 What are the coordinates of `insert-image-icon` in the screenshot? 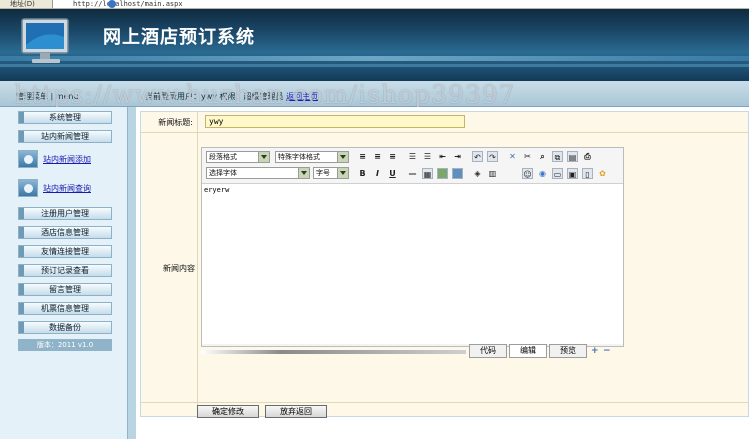 It's located at (442, 173).